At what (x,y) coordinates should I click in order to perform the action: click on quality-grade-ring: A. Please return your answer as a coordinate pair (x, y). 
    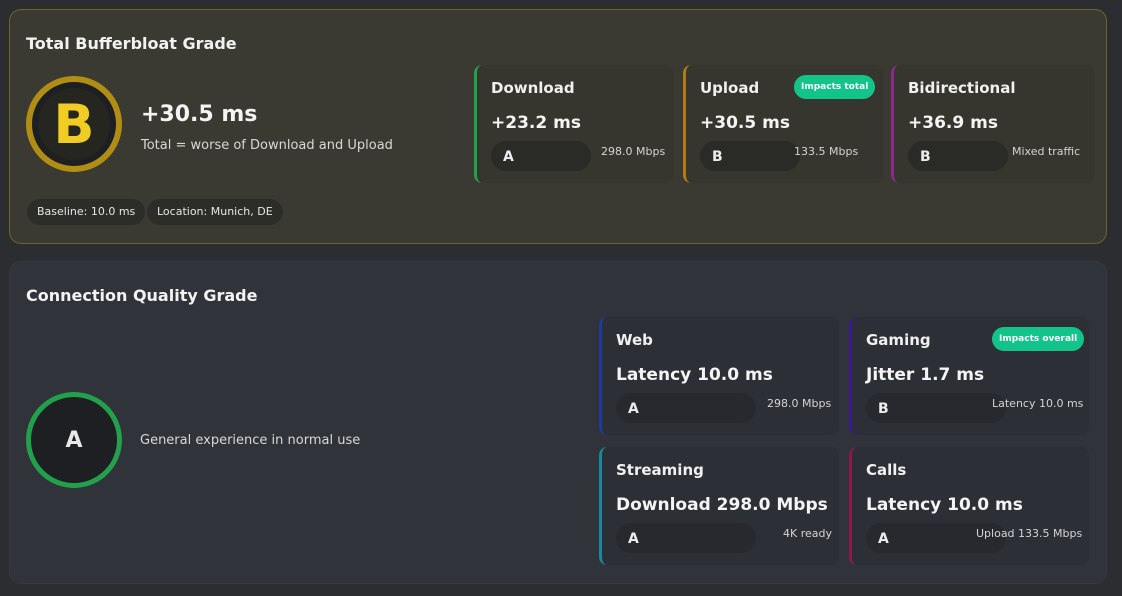
    Looking at the image, I should click on (74, 440).